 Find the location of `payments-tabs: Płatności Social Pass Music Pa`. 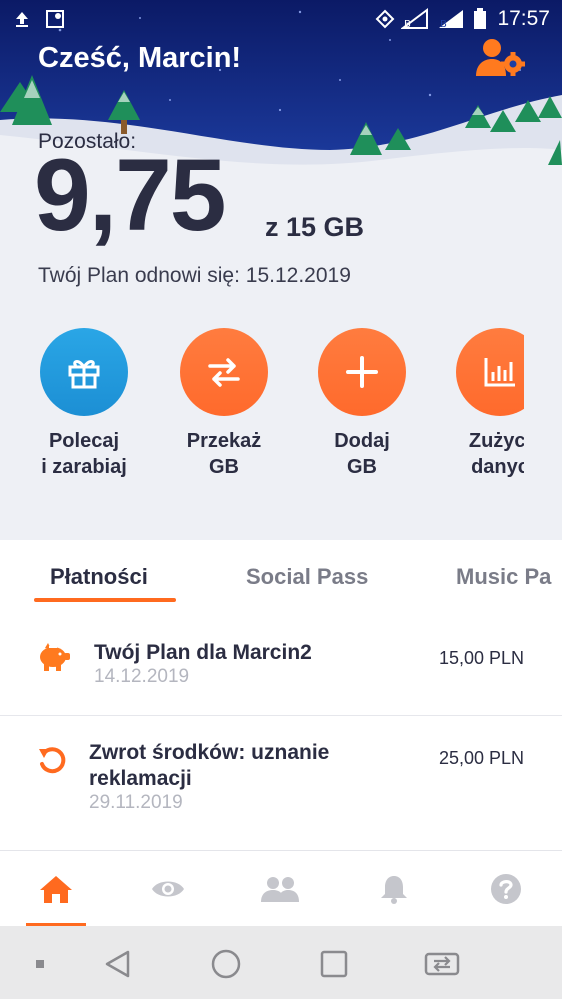

payments-tabs: Płatności Social Pass Music Pa is located at coordinates (281, 573).